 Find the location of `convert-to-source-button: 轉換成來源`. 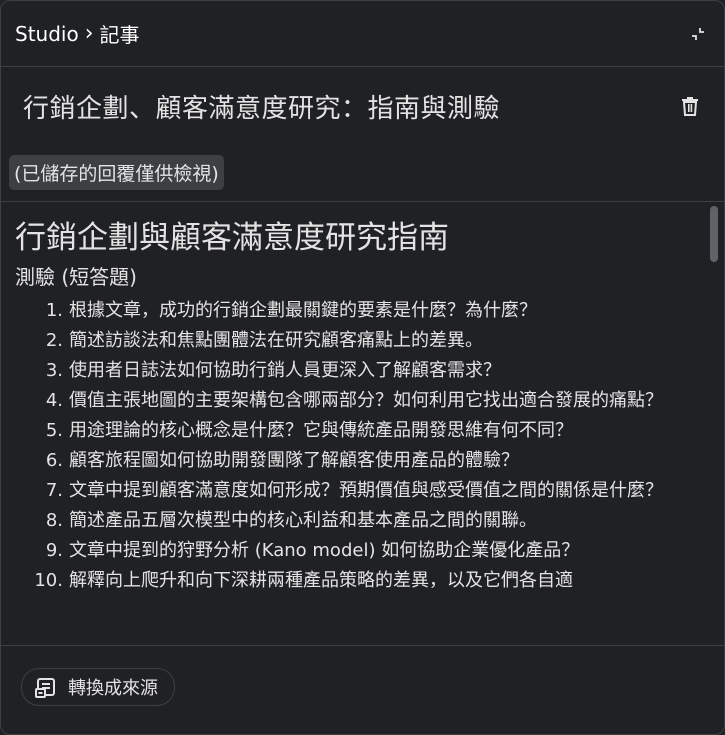

convert-to-source-button: 轉換成來源 is located at coordinates (98, 687).